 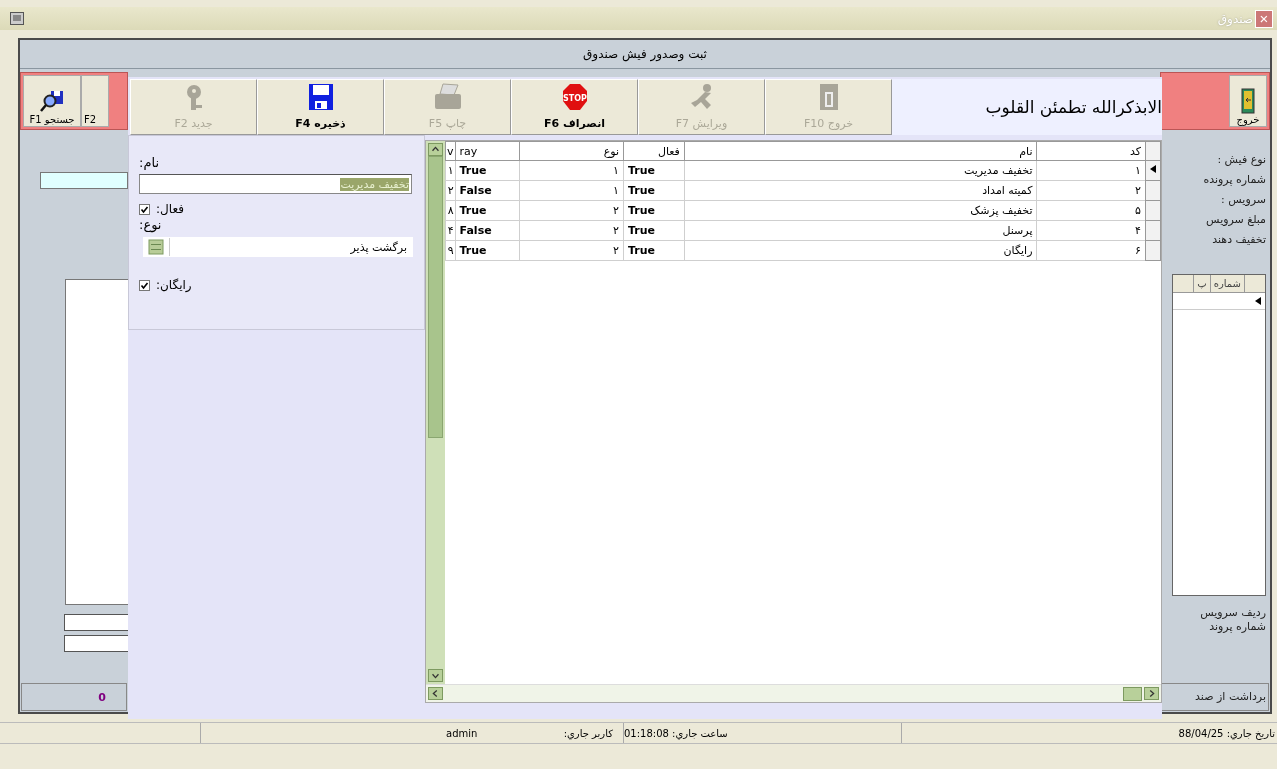 I want to click on field-label: نام:, so click(x=149, y=163).